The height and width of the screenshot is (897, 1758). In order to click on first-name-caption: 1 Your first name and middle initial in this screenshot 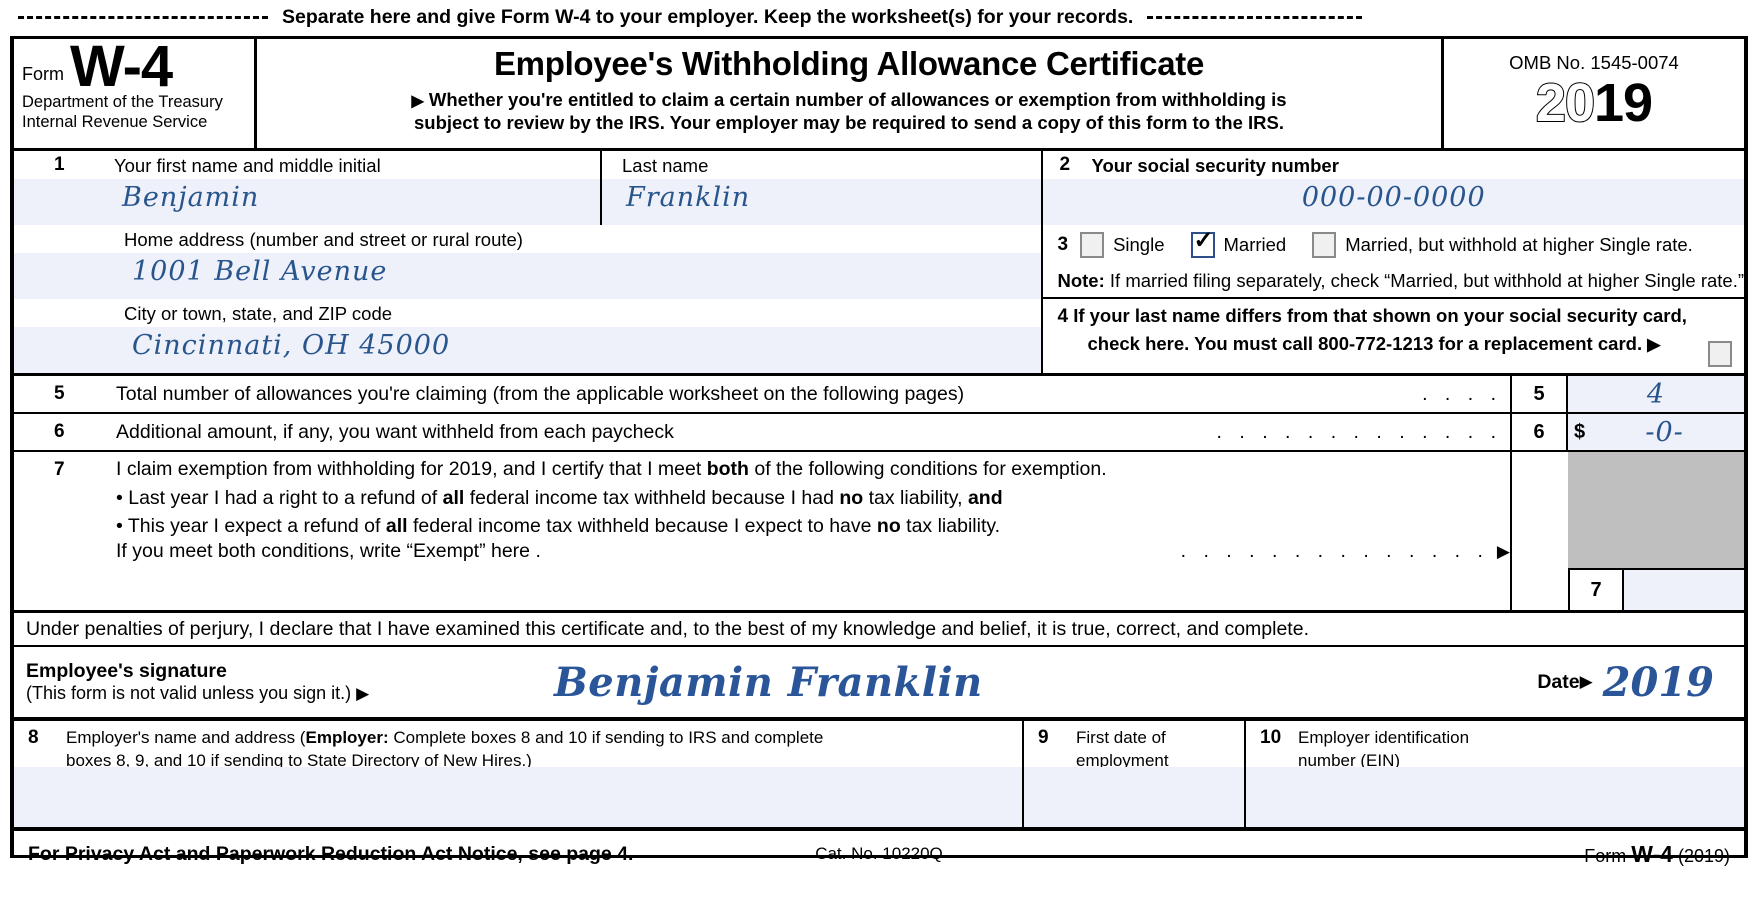, I will do `click(307, 165)`.